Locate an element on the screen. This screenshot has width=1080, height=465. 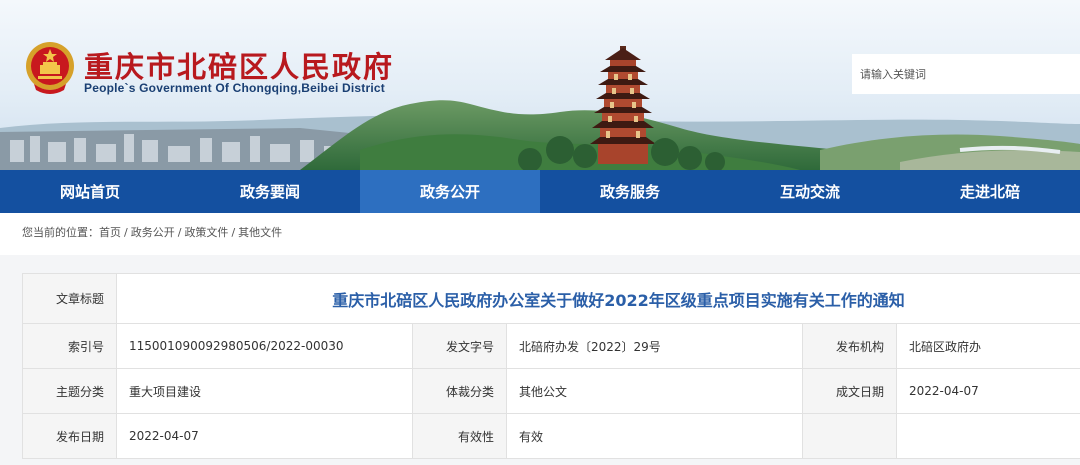
nav-item-gov-disclosure: 政务公开 is located at coordinates (450, 191).